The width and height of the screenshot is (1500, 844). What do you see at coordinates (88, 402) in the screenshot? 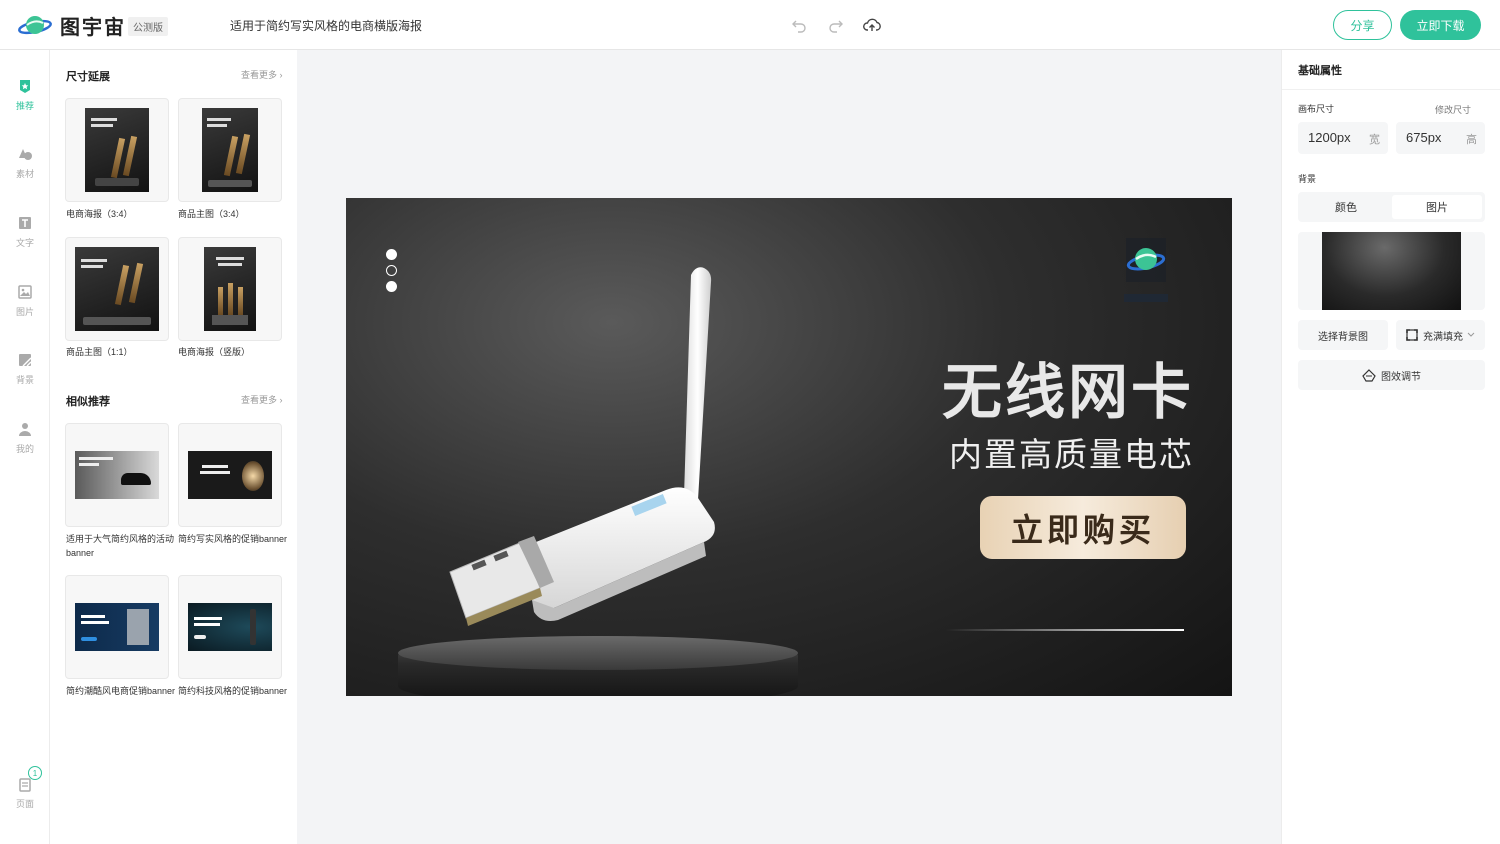
I see `similar-title: 相似推荐` at bounding box center [88, 402].